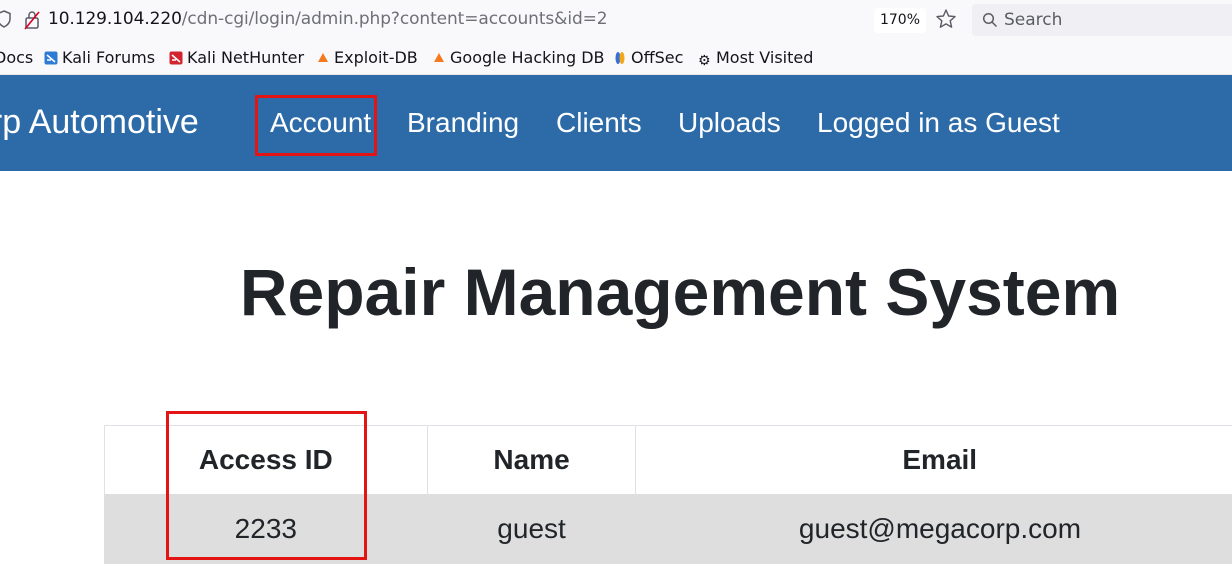 Image resolution: width=1232 pixels, height=574 pixels. What do you see at coordinates (266, 485) in the screenshot?
I see `access-id-highlight-box` at bounding box center [266, 485].